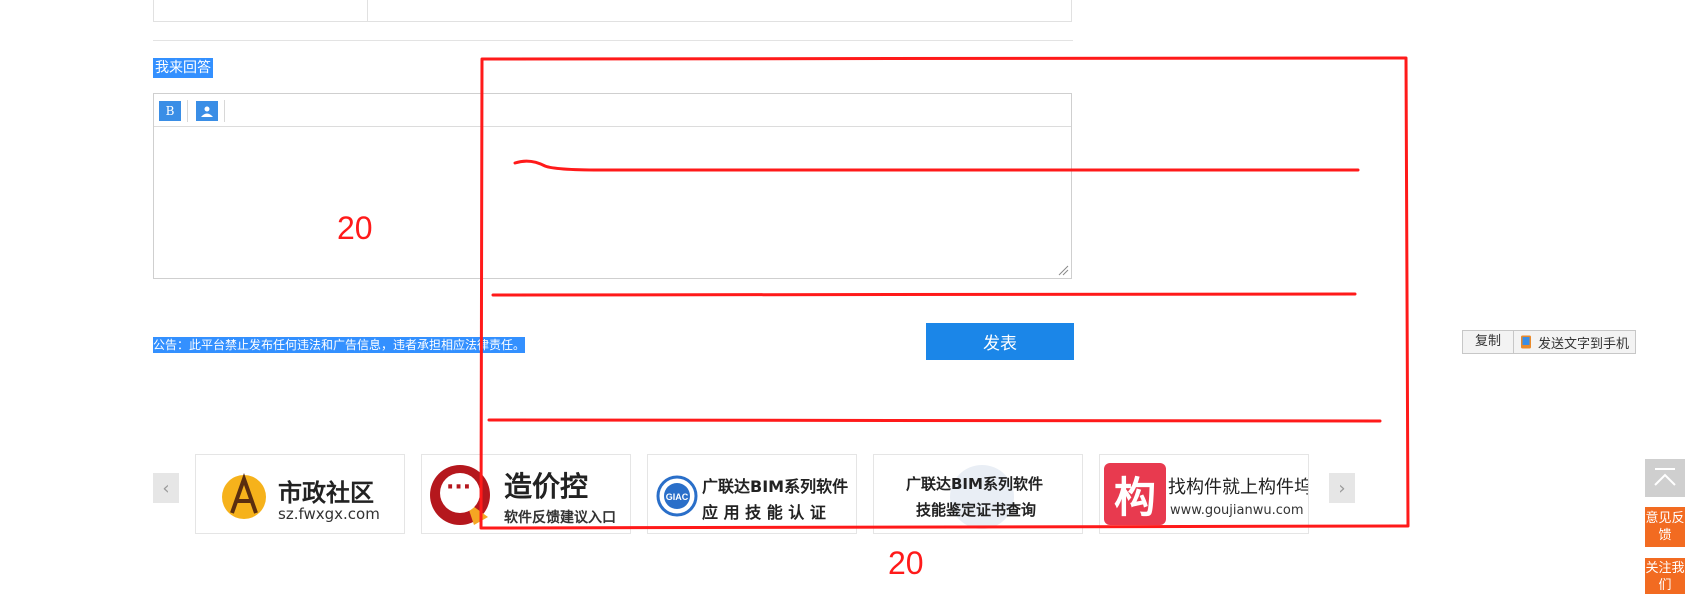  Describe the element at coordinates (612, 110) in the screenshot. I see `editor-toolbar: B` at that location.